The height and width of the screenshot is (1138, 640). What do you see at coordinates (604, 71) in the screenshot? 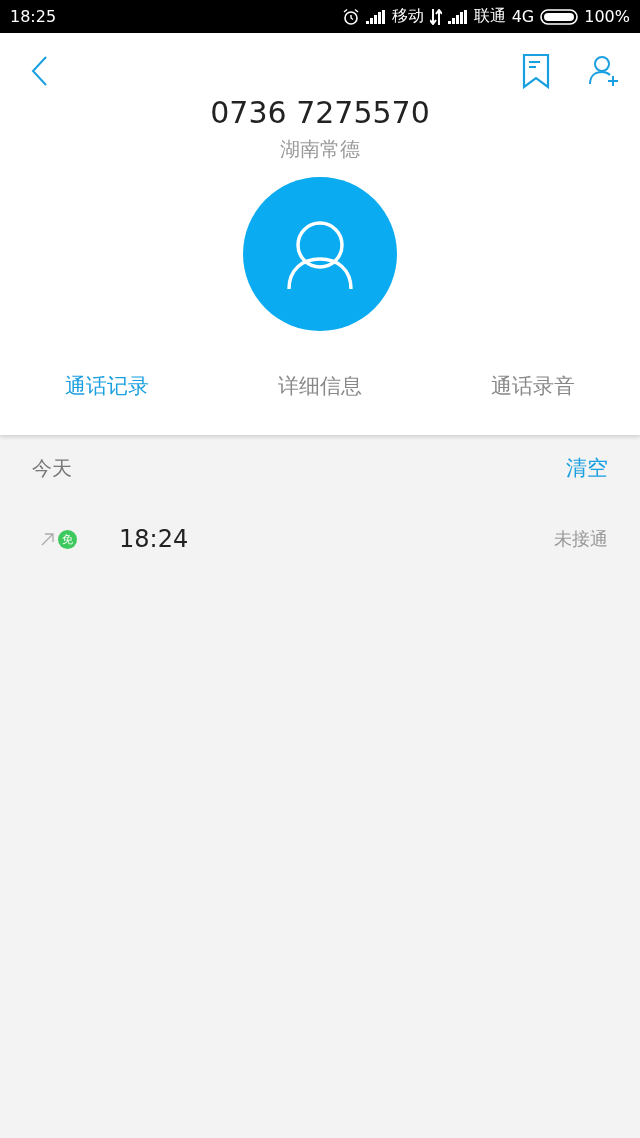
I see `add-contact-button` at bounding box center [604, 71].